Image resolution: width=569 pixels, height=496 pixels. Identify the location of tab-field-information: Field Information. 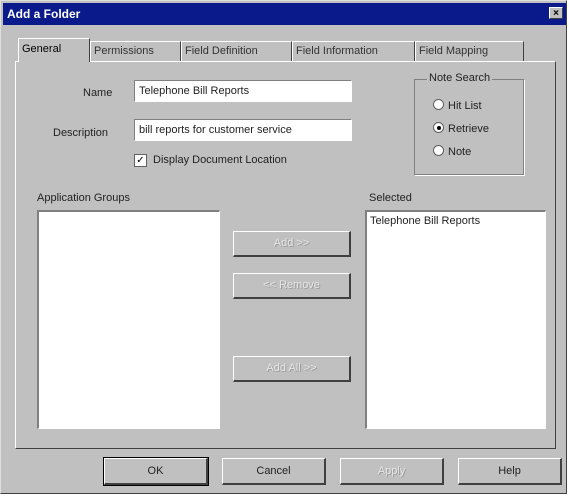
(353, 51).